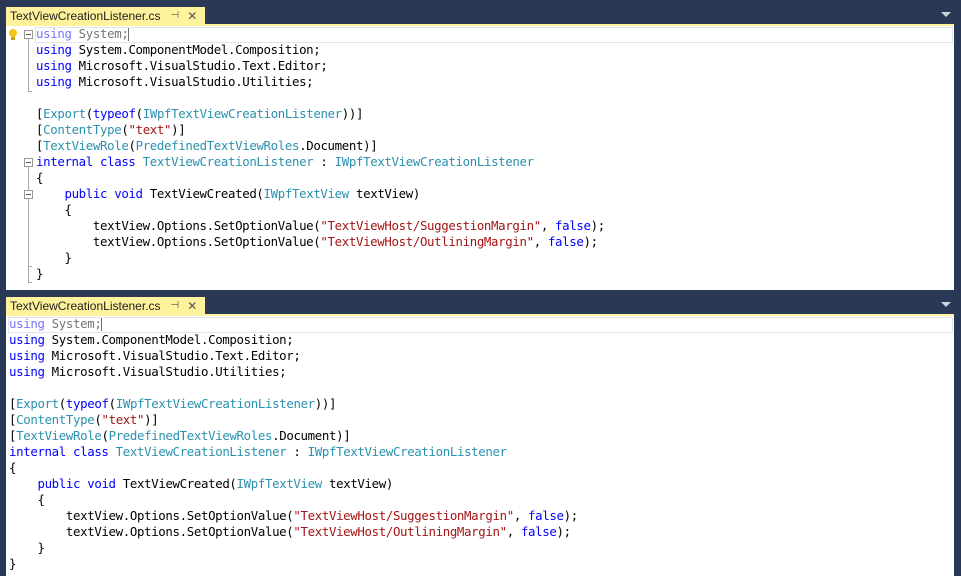 This screenshot has width=961, height=576. What do you see at coordinates (384, 193) in the screenshot?
I see `txt: textView)` at bounding box center [384, 193].